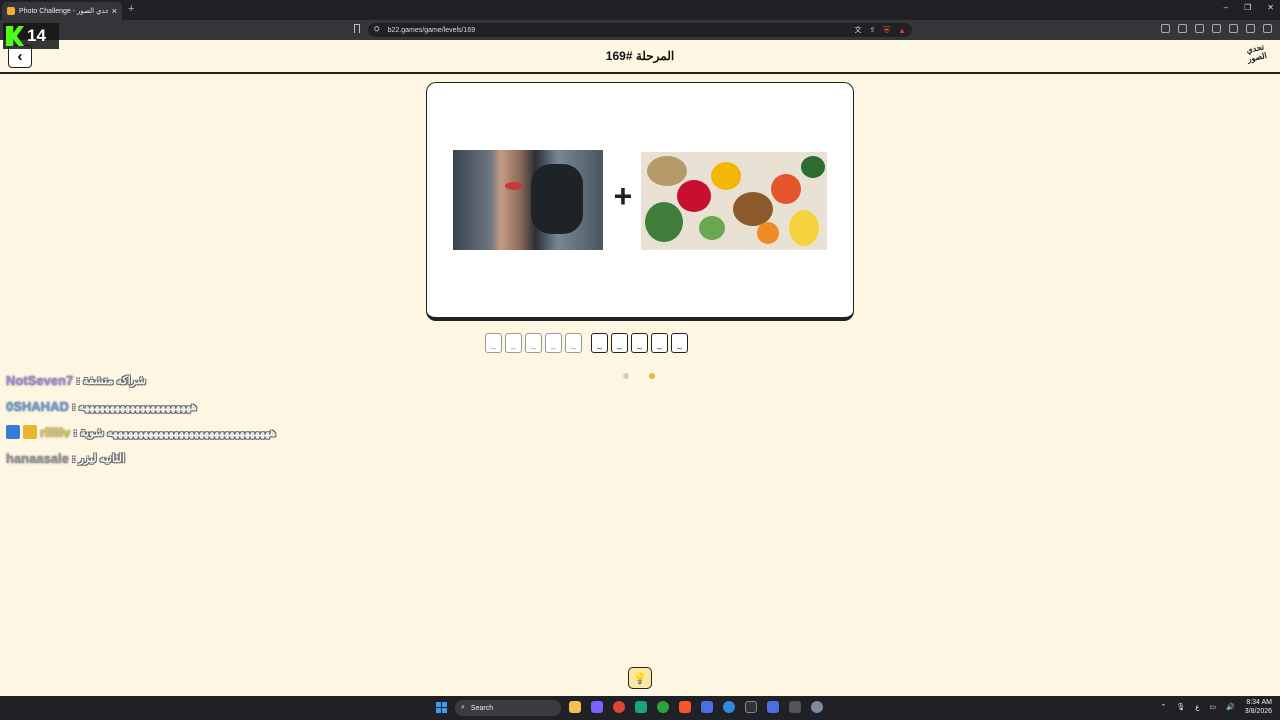 The width and height of the screenshot is (1280, 720). I want to click on browser-tab-bar: Photo Challenge - تحدي الصور × + – ❐ ✕, so click(640, 10).